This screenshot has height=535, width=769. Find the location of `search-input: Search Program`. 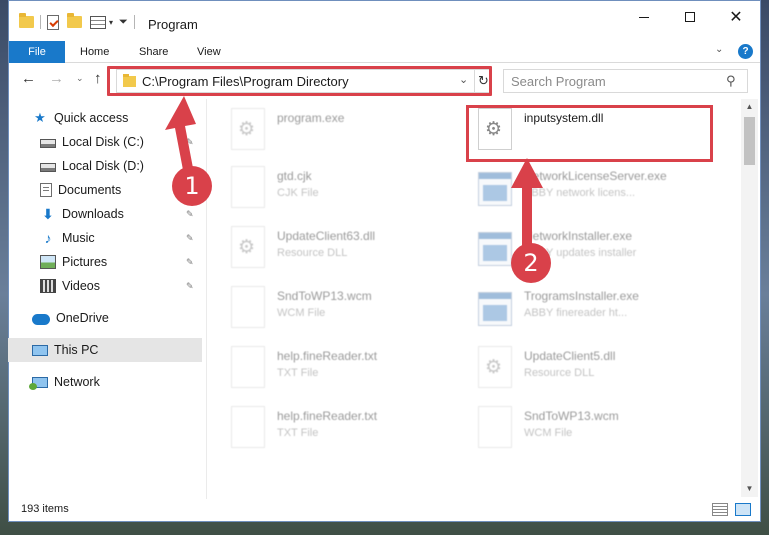

search-input: Search Program is located at coordinates (558, 81).